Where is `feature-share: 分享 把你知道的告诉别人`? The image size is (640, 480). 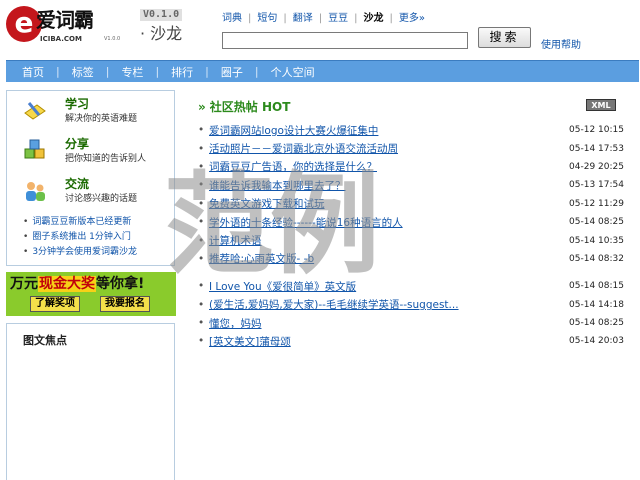 feature-share: 分享 把你知道的告诉别人 is located at coordinates (94, 154).